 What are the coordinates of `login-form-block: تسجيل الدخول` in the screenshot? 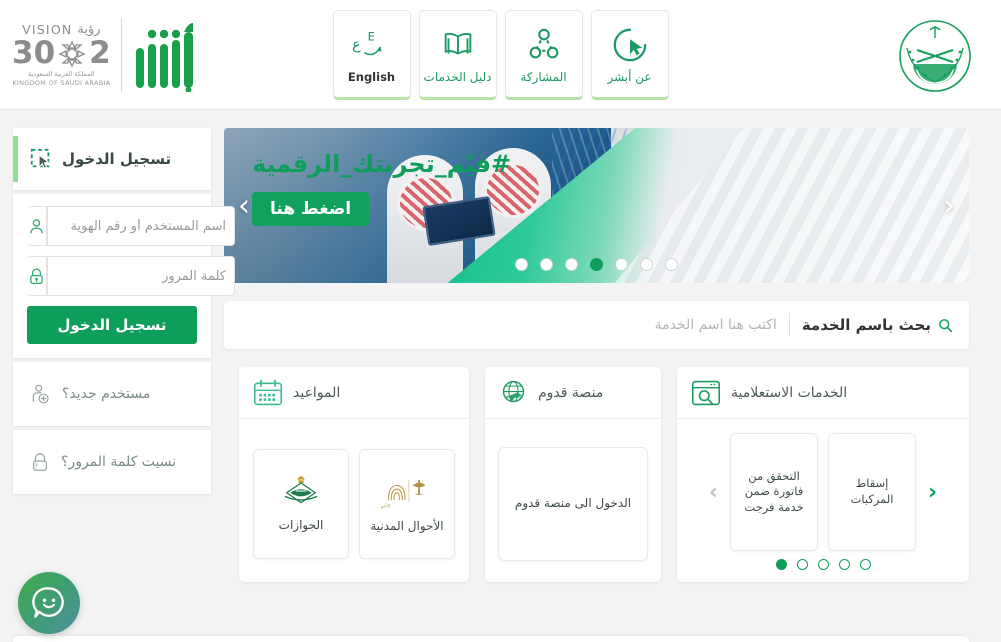 It's located at (124, 276).